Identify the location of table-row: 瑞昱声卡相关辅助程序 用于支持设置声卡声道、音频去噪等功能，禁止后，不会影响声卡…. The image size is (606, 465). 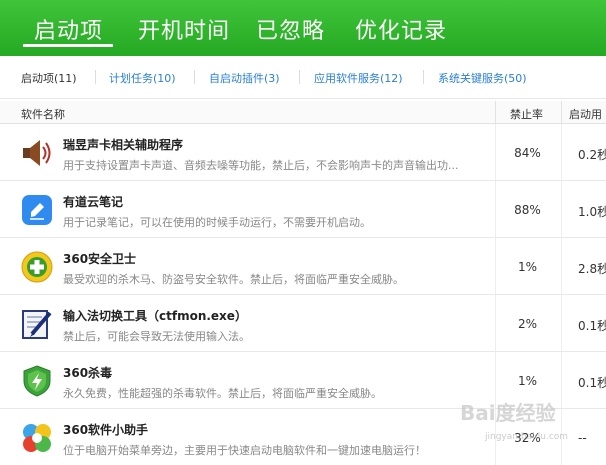
(303, 152).